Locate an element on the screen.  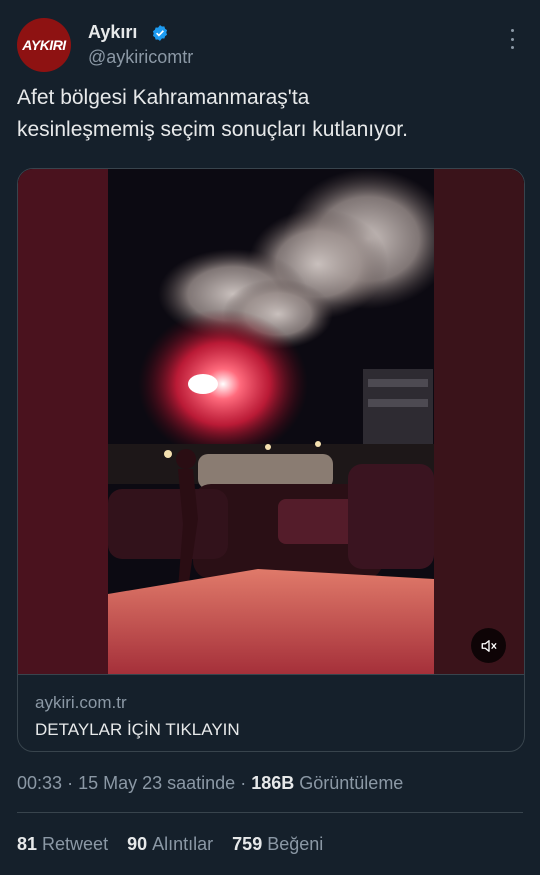
views-label: Görüntüleme is located at coordinates (351, 783).